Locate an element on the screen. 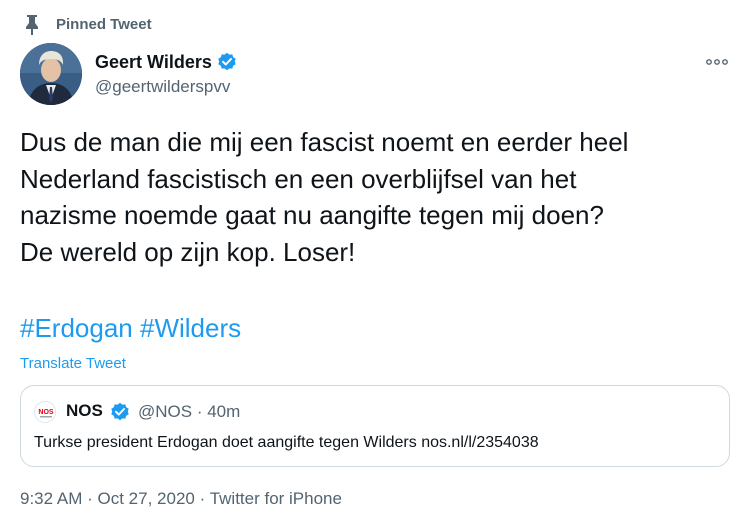 Image resolution: width=750 pixels, height=529 pixels. svg-text: NOS is located at coordinates (46, 412).